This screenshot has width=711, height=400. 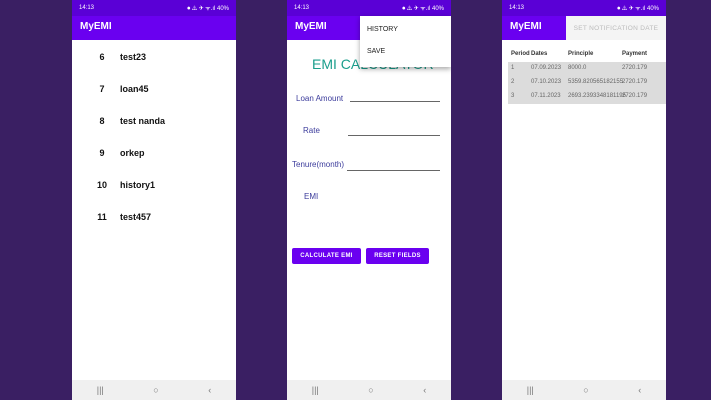 I want to click on overflow-menu: HISTORY SAVE, so click(x=405, y=41).